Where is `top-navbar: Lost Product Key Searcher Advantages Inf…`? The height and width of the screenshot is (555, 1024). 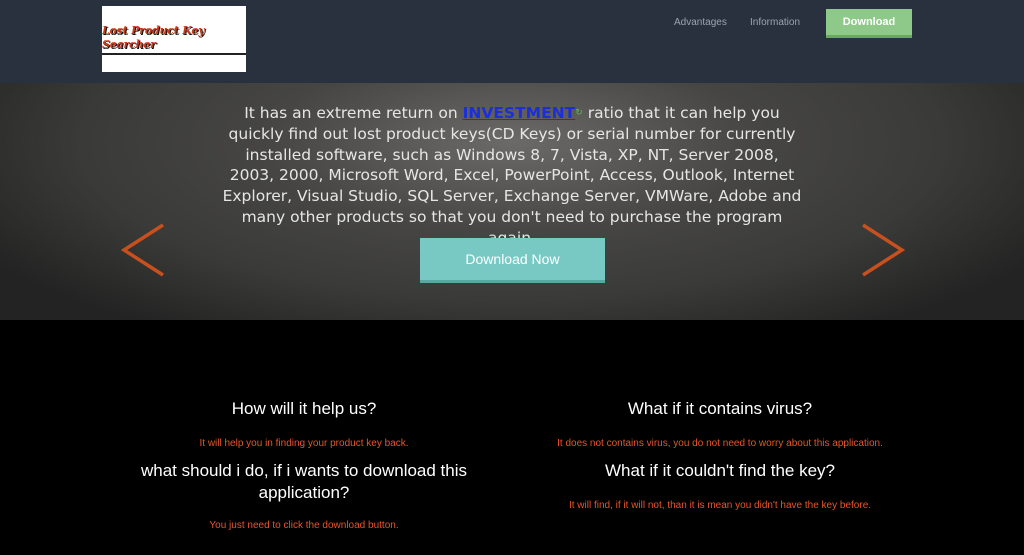 top-navbar: Lost Product Key Searcher Advantages Inf… is located at coordinates (512, 41).